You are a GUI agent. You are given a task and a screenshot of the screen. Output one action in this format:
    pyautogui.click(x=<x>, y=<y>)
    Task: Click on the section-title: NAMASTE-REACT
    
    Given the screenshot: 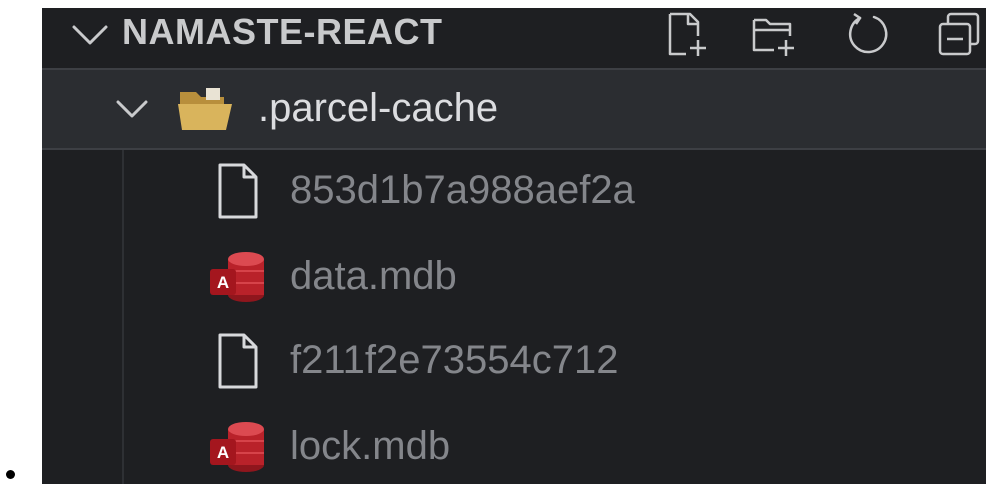 What is the action you would take?
    pyautogui.click(x=282, y=31)
    